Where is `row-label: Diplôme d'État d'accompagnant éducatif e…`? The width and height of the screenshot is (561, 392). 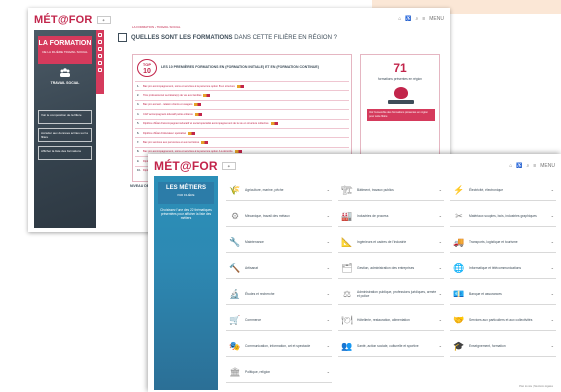
row-label: Diplôme d'État d'accompagnant éducatif e… is located at coordinates (206, 123).